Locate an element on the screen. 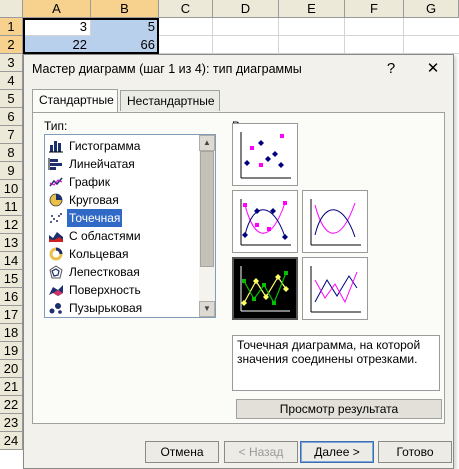 This screenshot has height=469, width=459. row-header-6: 6 is located at coordinates (11, 117).